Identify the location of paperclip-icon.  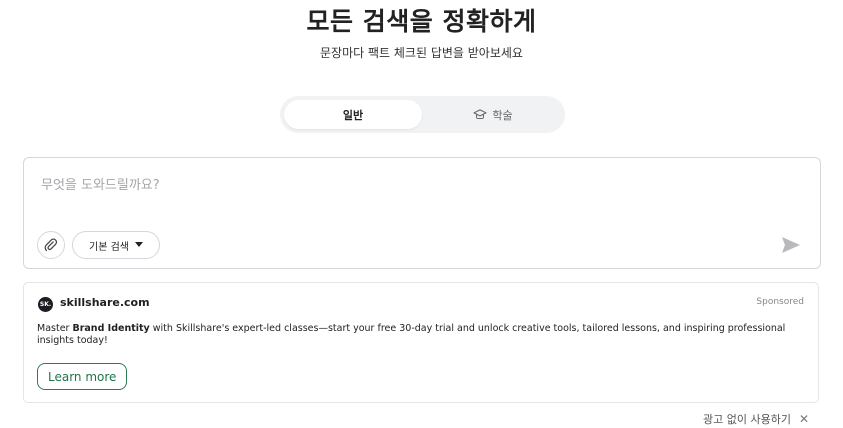
(51, 245).